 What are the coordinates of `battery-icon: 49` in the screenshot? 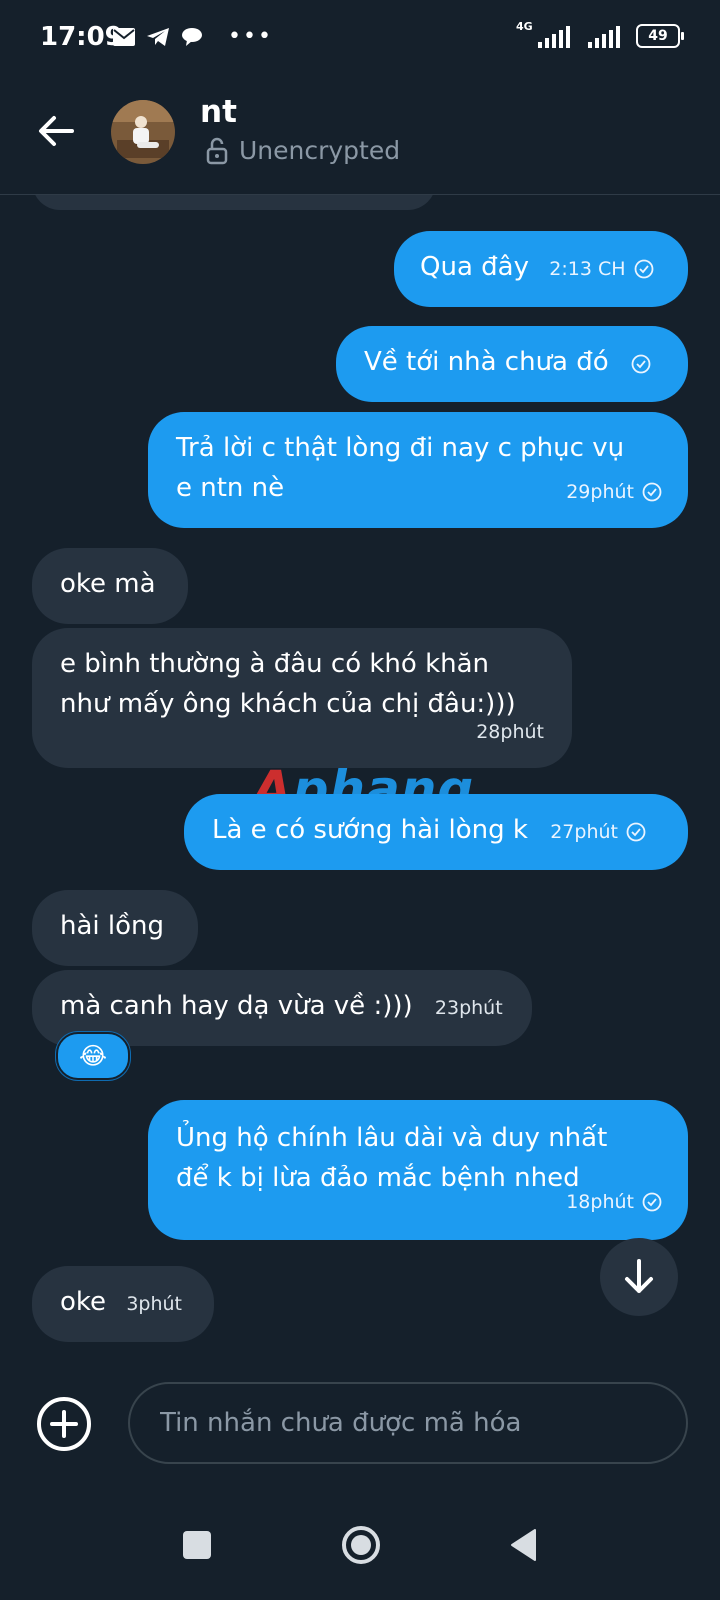 It's located at (660, 36).